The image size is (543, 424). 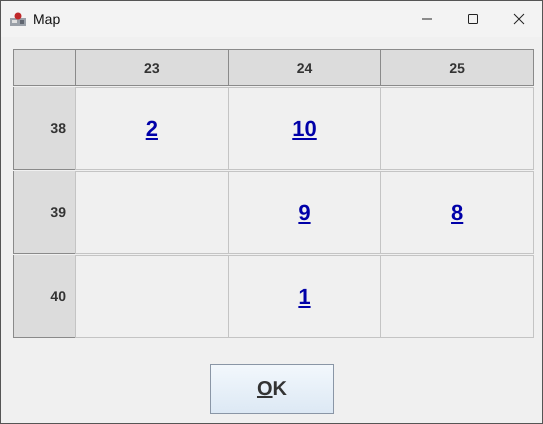 I want to click on cell-link: 2, so click(x=152, y=129).